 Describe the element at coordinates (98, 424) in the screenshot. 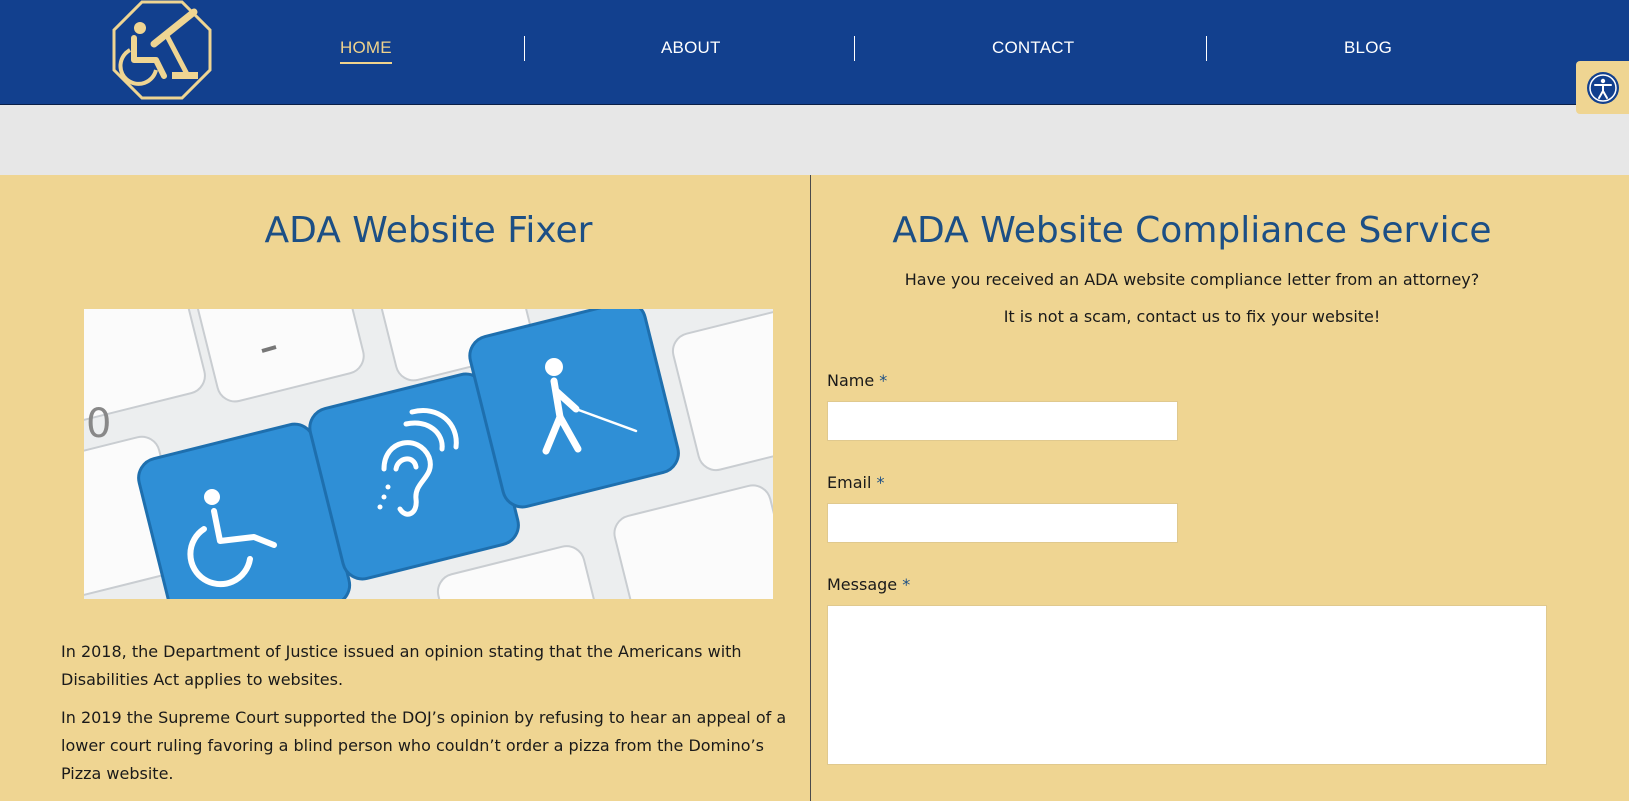

I see `svg-text: 0` at that location.